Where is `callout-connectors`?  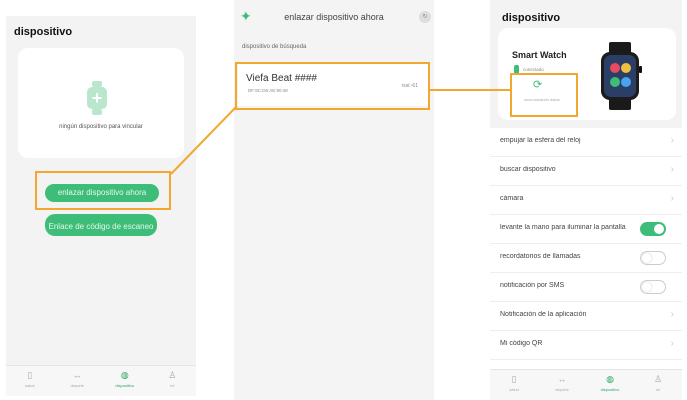 callout-connectors is located at coordinates (340, 132).